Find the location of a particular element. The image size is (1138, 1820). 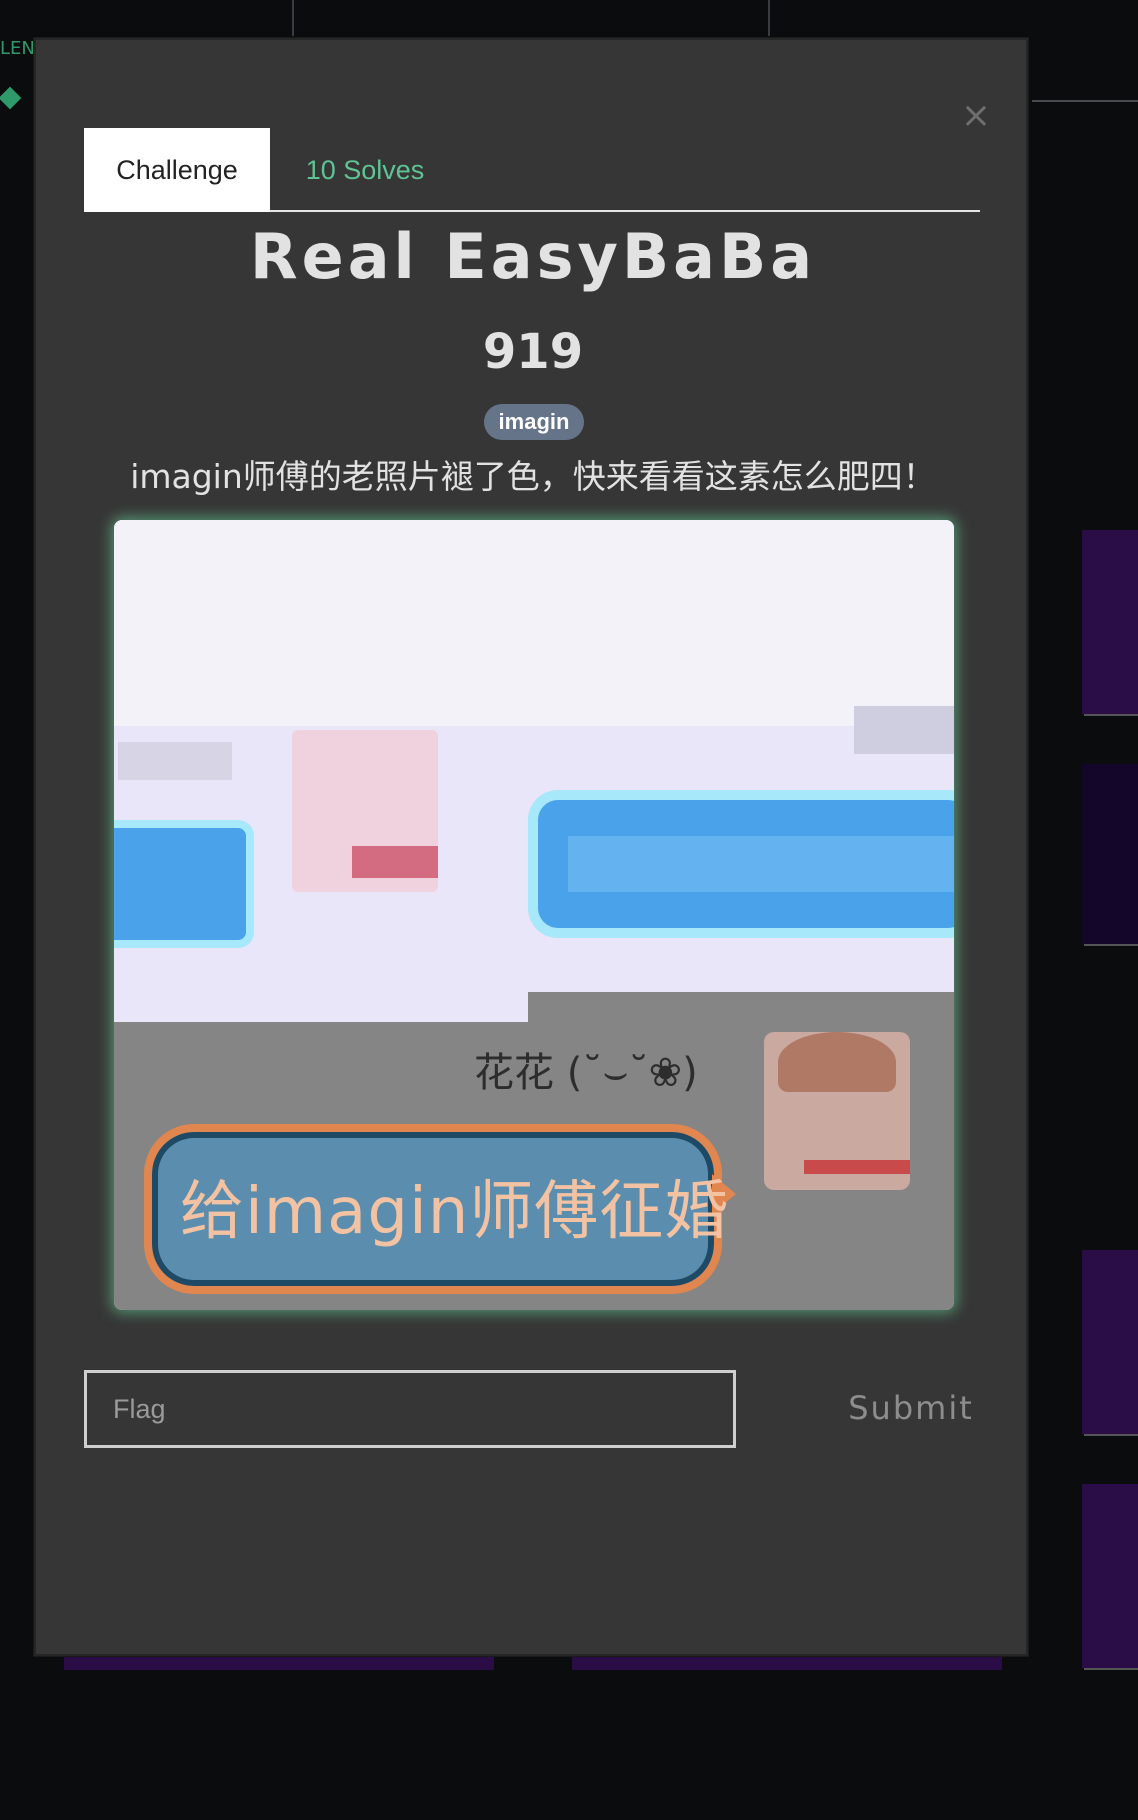

image-speech-text: 给imagin师傅征婚 is located at coordinates (455, 1212).